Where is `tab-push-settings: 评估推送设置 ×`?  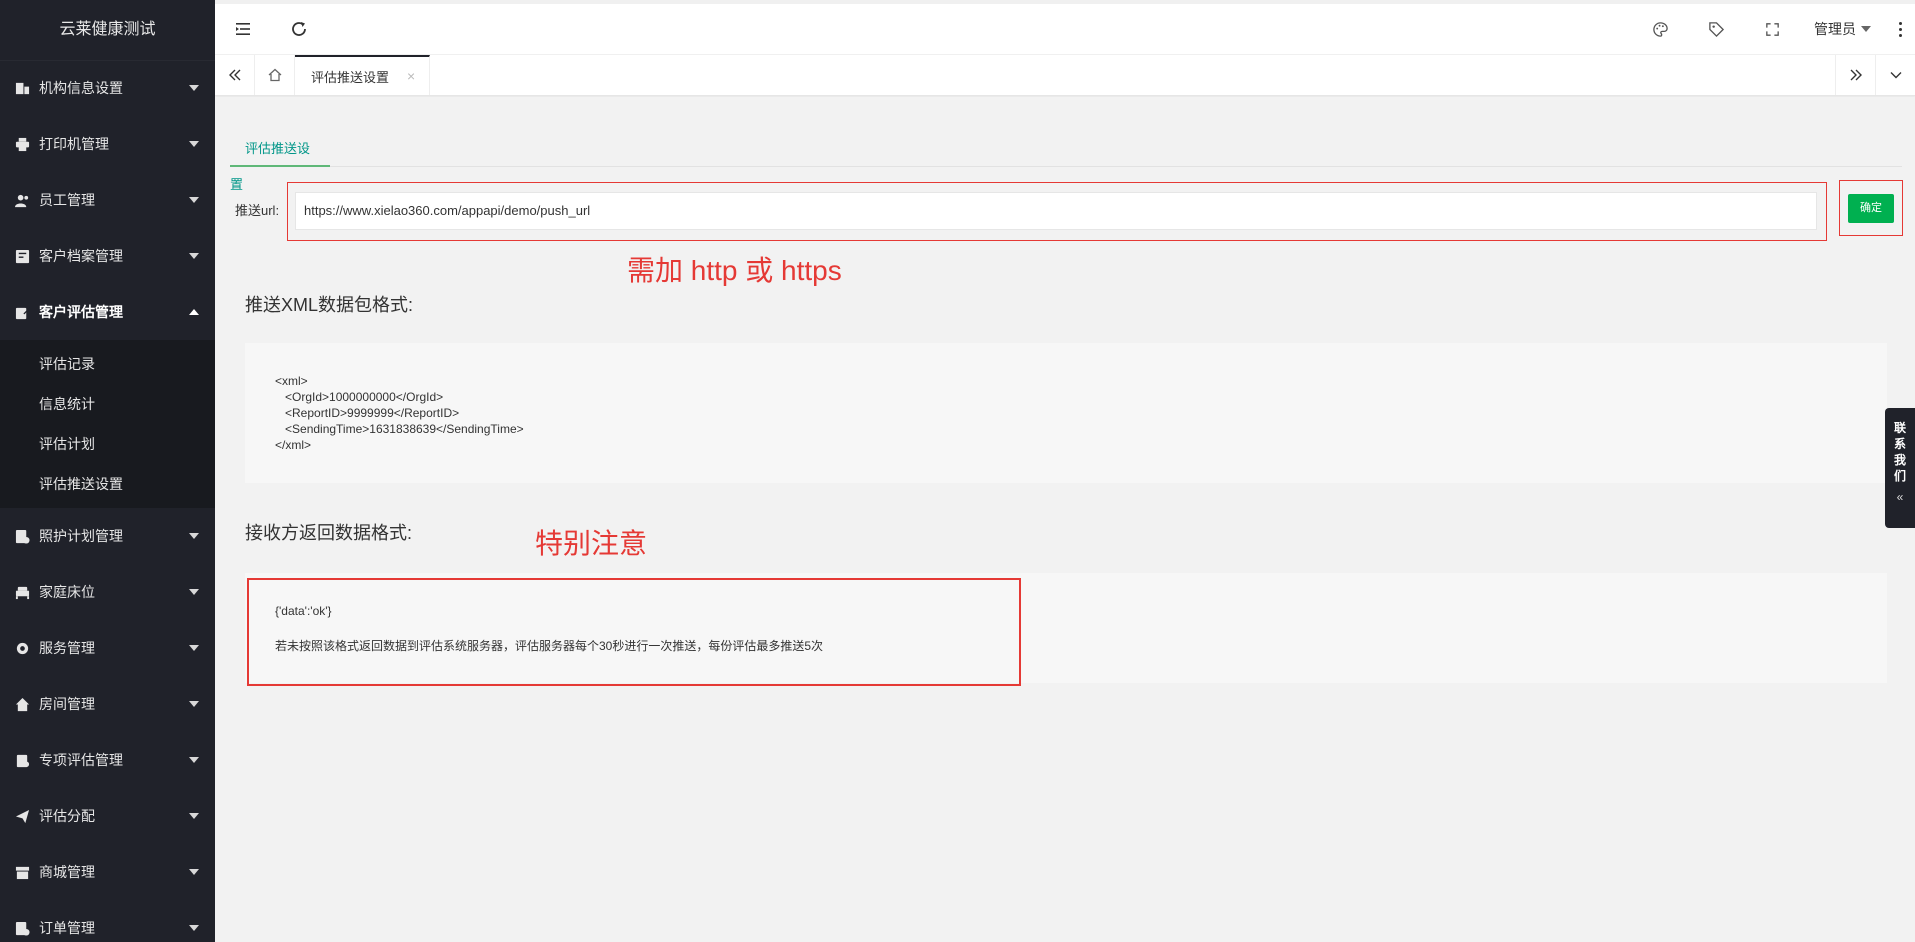 tab-push-settings: 评估推送设置 × is located at coordinates (363, 75).